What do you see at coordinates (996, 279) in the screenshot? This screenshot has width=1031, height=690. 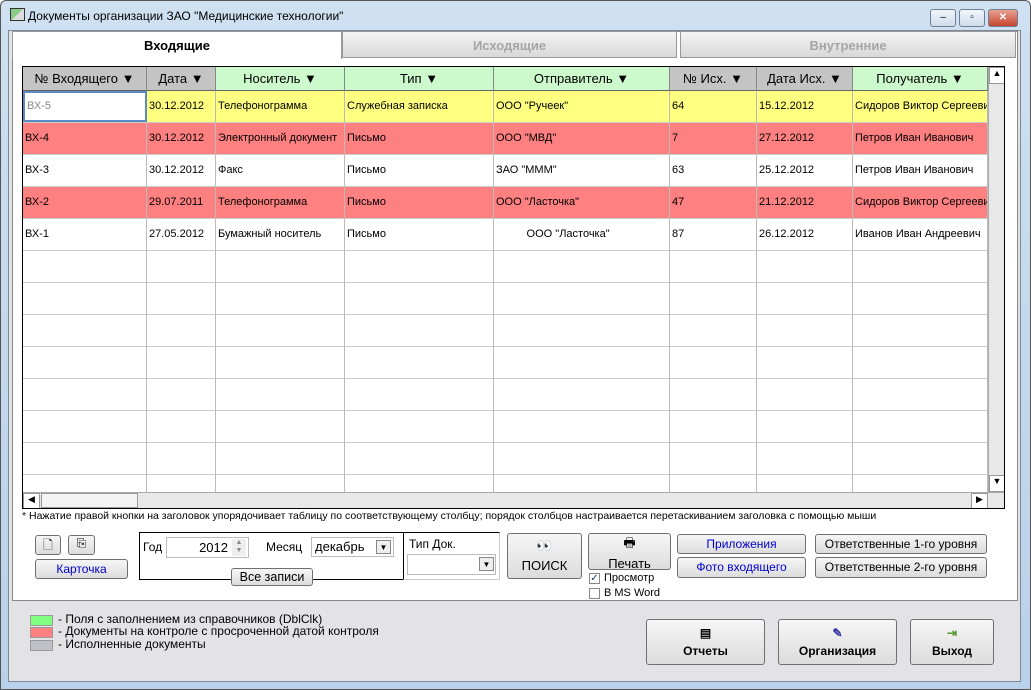 I see `vertical-scrollbar: ▲ ▼` at bounding box center [996, 279].